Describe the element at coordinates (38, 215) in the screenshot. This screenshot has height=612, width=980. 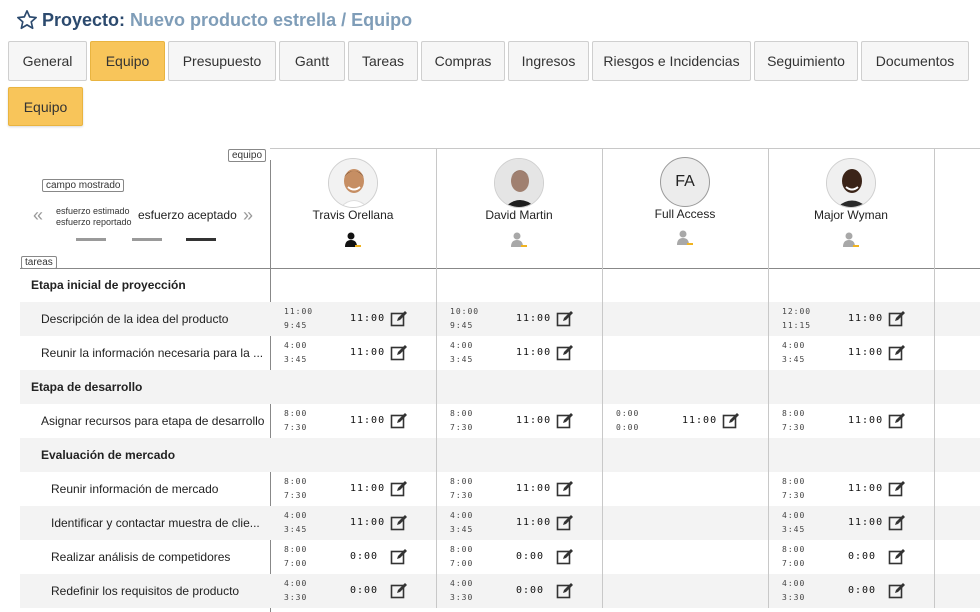
I see `prev-field-arrow: «` at that location.